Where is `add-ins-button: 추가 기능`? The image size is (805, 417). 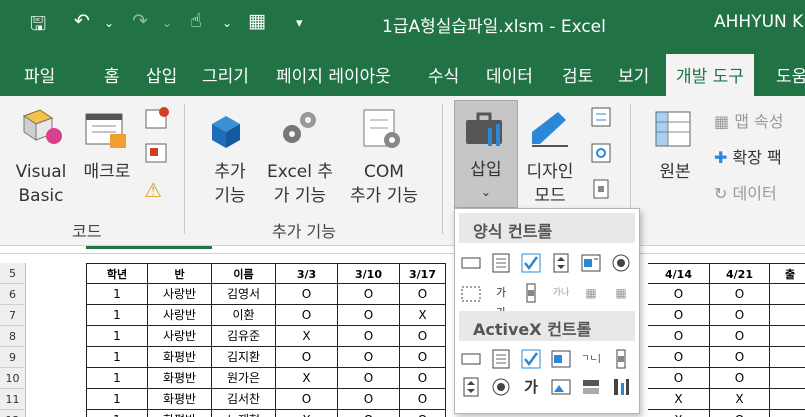
add-ins-button: 추가 기능 is located at coordinates (230, 184).